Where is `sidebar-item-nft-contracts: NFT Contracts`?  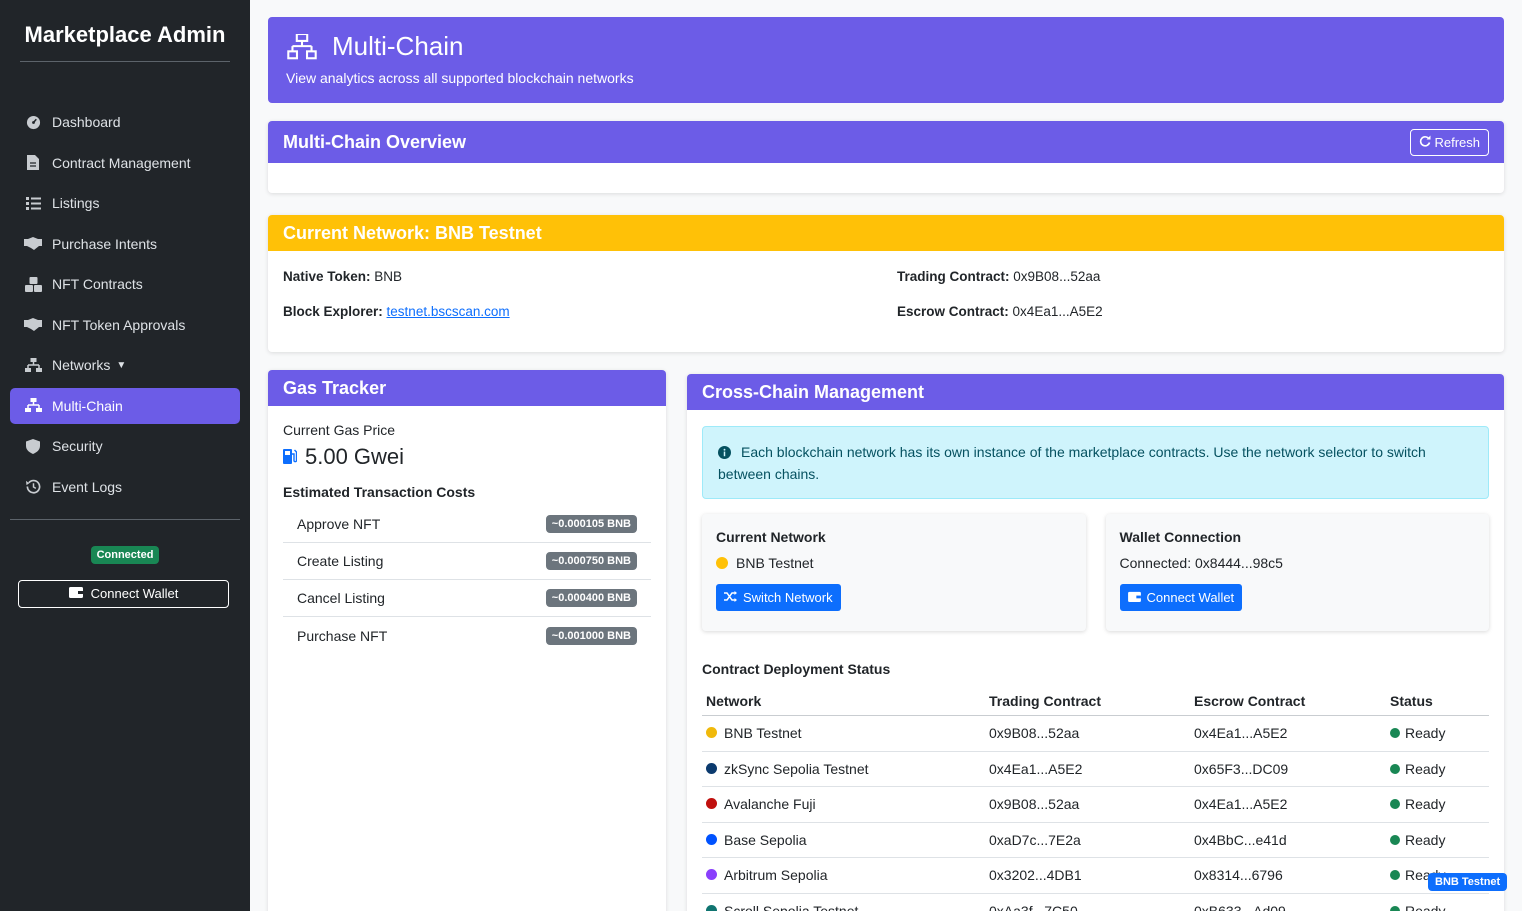
sidebar-item-nft-contracts: NFT Contracts is located at coordinates (125, 284).